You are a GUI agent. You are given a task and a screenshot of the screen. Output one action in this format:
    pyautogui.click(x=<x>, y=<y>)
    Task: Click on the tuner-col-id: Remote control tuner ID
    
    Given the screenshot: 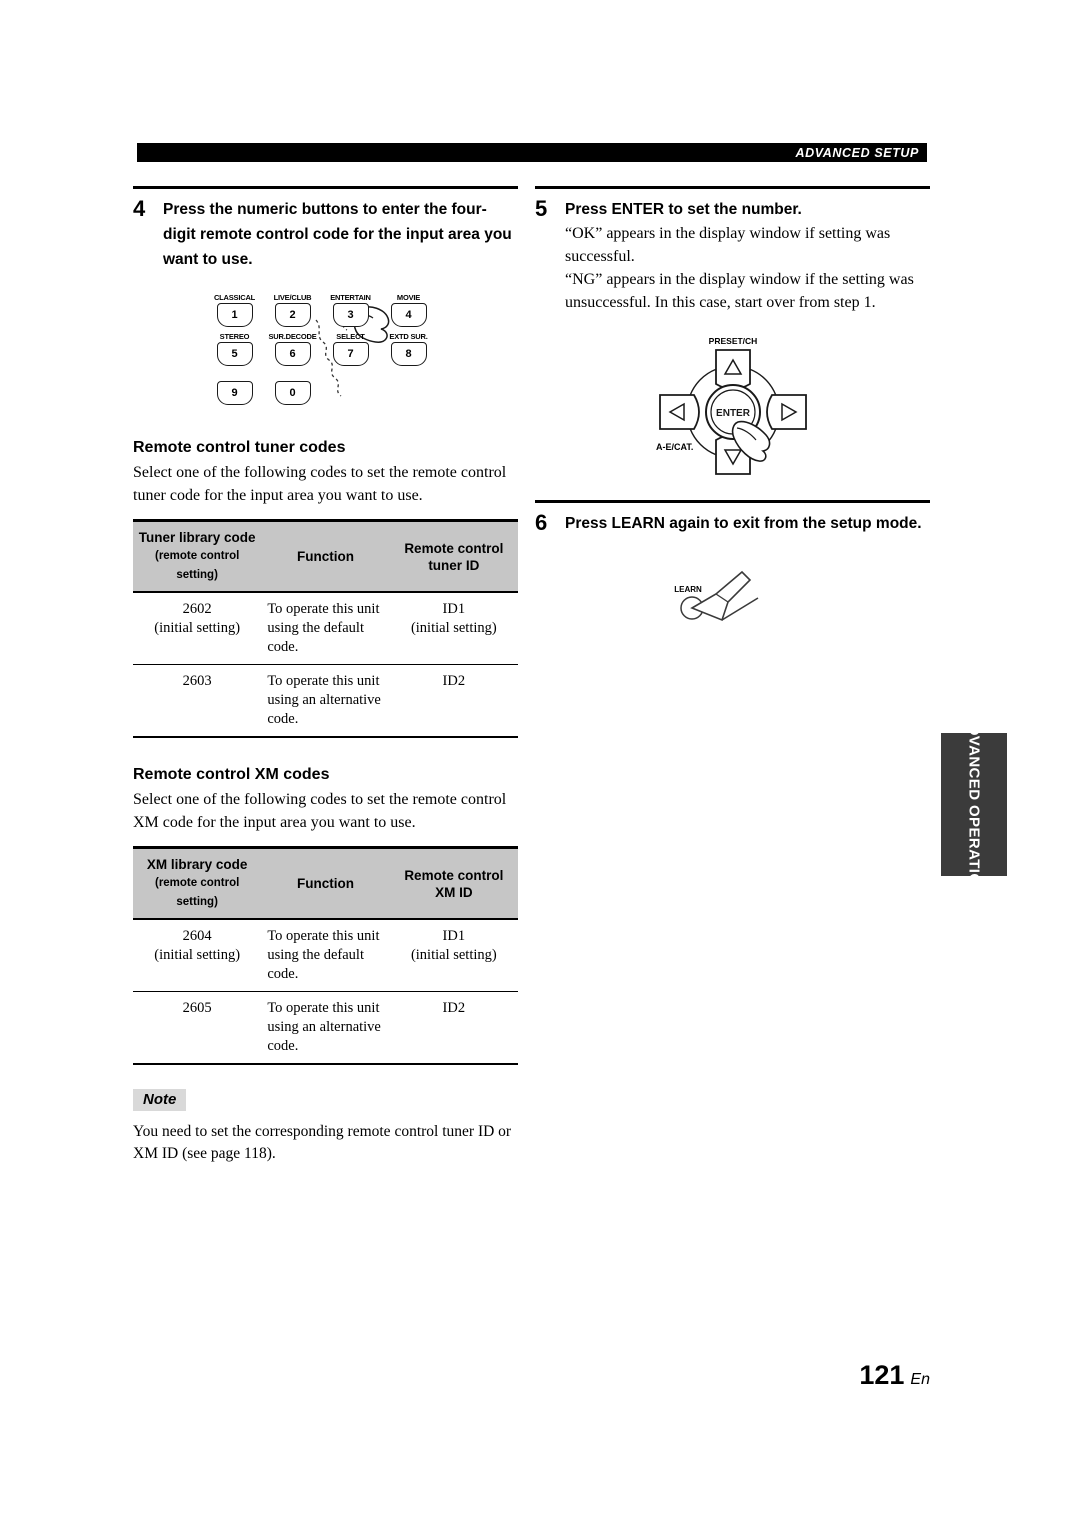 What is the action you would take?
    pyautogui.click(x=453, y=556)
    